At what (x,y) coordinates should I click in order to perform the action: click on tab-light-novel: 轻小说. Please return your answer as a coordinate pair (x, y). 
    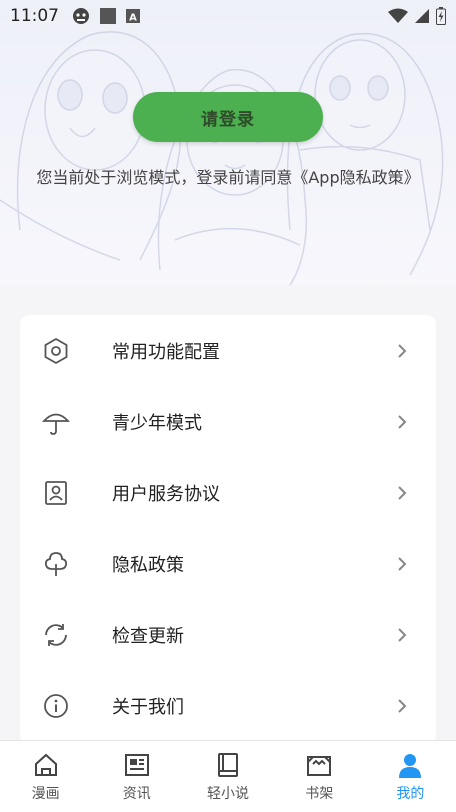
    Looking at the image, I should click on (227, 776).